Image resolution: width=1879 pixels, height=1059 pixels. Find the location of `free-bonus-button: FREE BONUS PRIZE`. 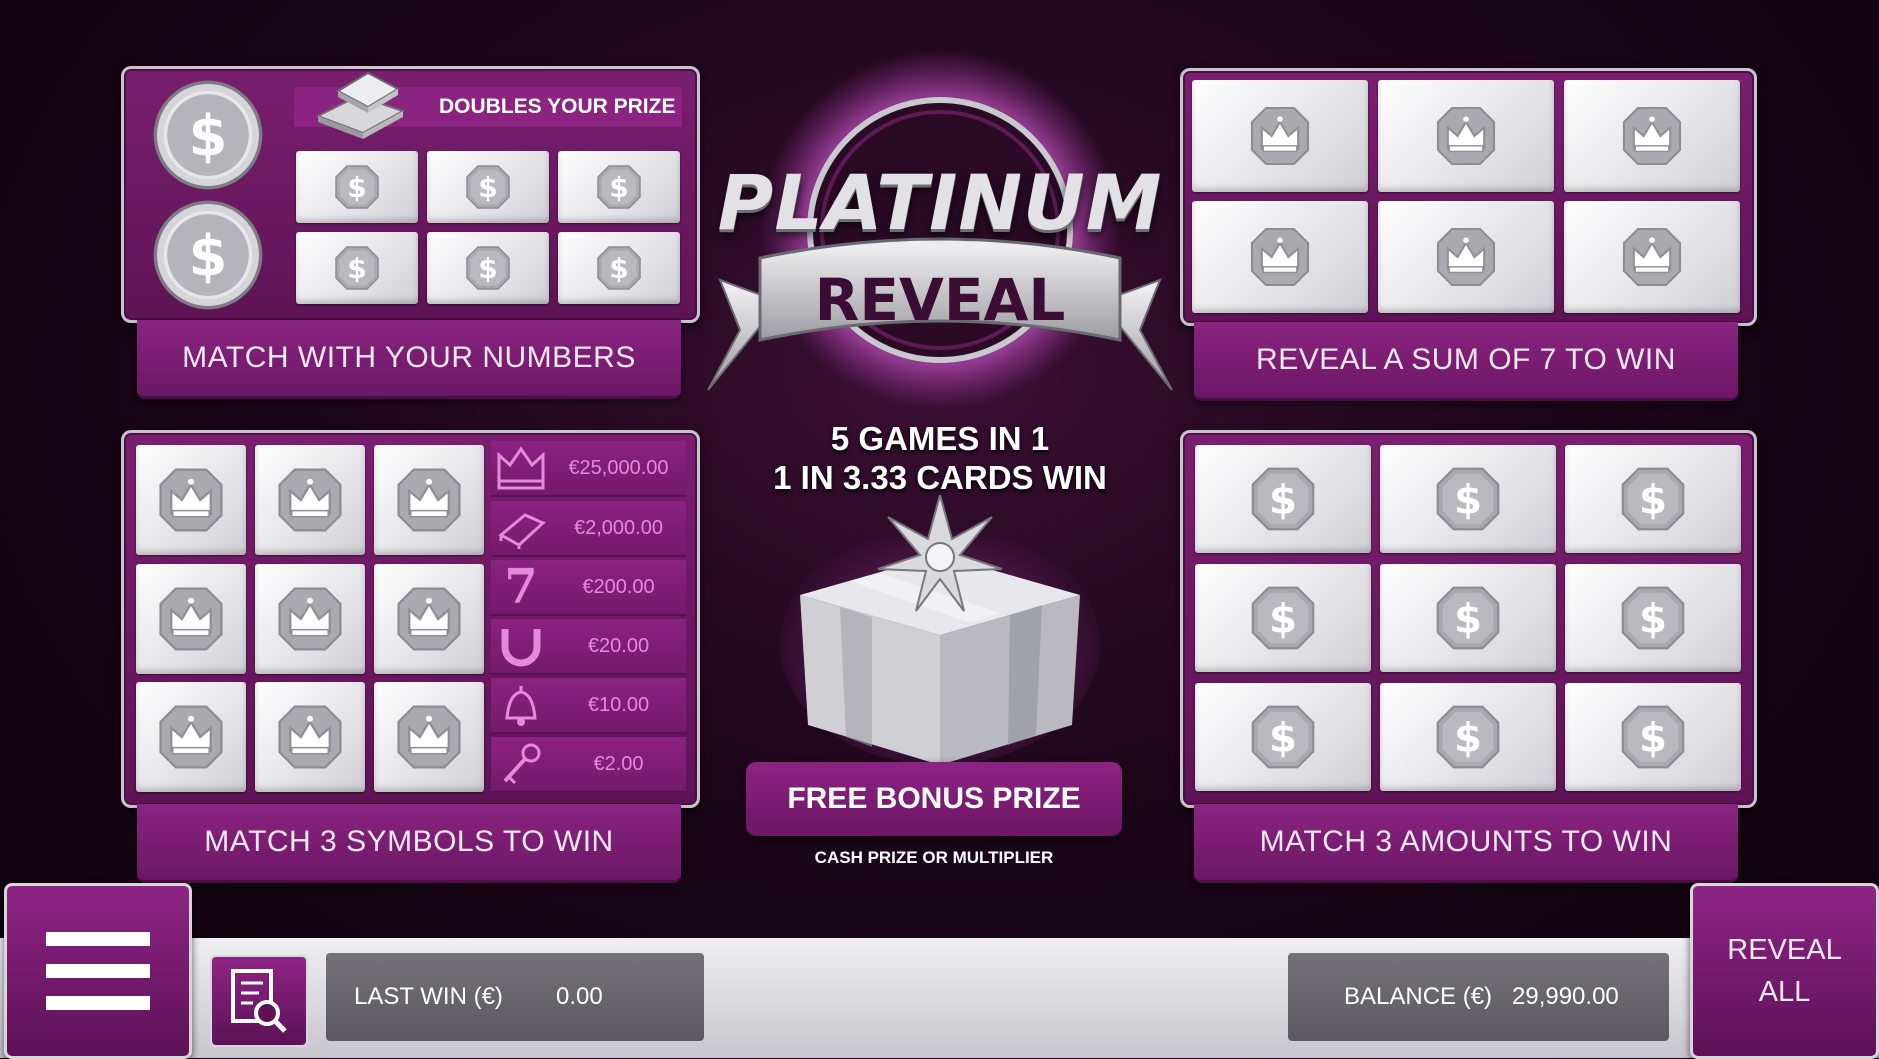

free-bonus-button: FREE BONUS PRIZE is located at coordinates (934, 799).